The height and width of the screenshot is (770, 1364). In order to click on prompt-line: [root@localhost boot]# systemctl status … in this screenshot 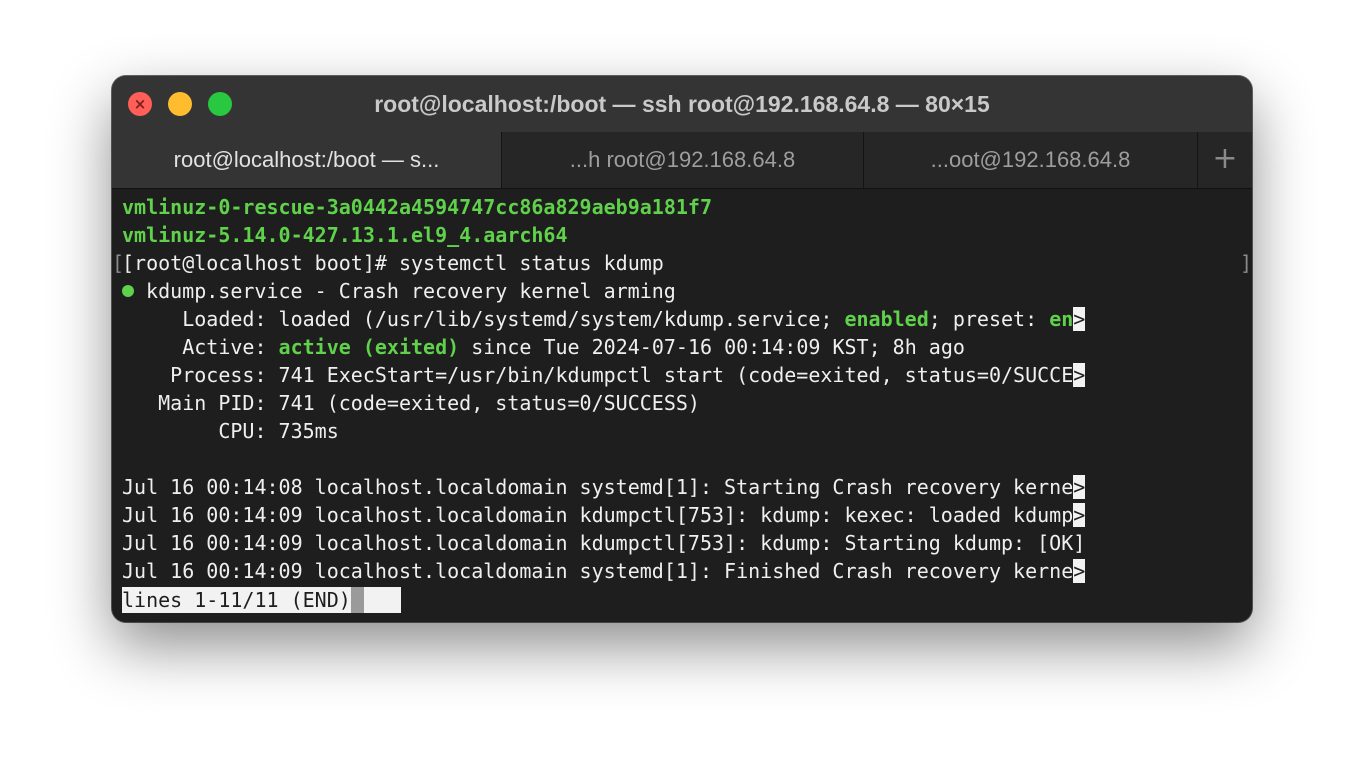, I will do `click(393, 263)`.